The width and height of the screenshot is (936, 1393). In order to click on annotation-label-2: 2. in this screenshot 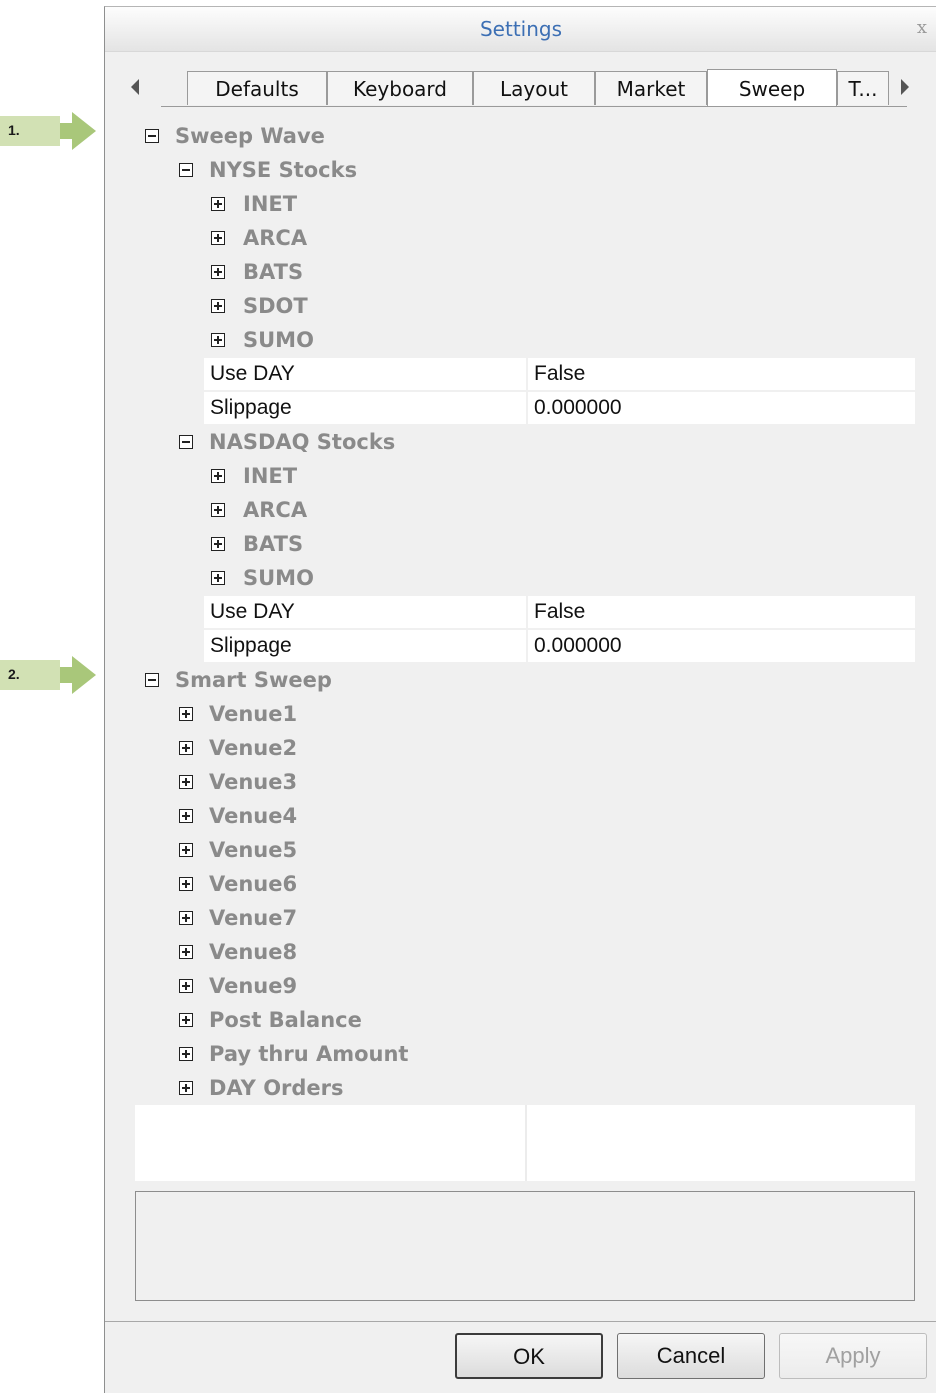, I will do `click(14, 674)`.